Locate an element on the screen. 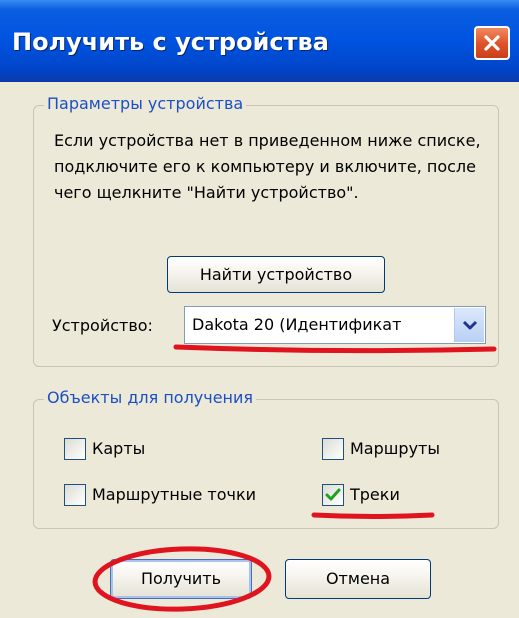  maps-checkbox-label: Карты is located at coordinates (118, 448).